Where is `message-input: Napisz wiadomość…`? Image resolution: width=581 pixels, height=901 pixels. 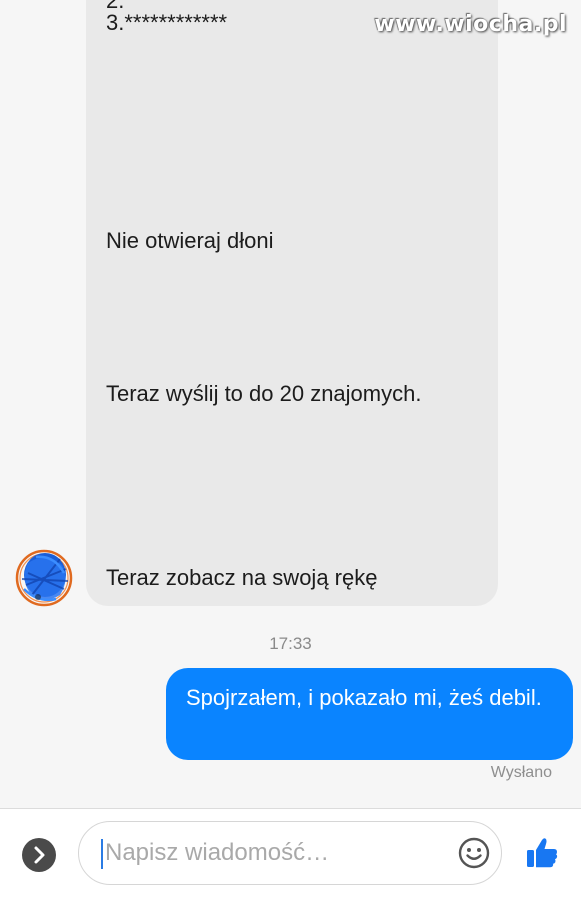
message-input: Napisz wiadomość… is located at coordinates (290, 853).